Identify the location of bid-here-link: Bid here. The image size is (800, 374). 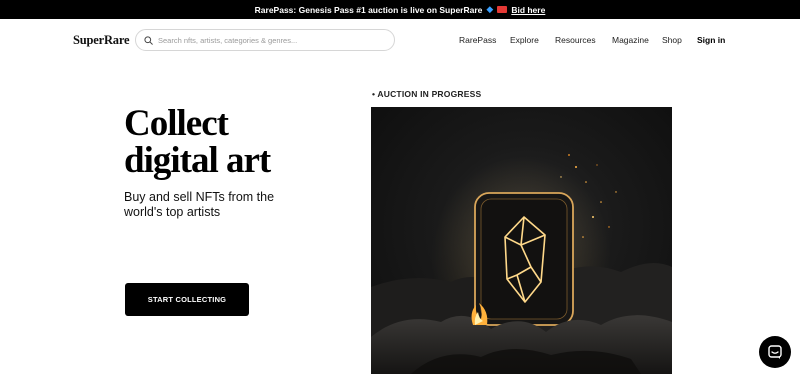
(528, 10).